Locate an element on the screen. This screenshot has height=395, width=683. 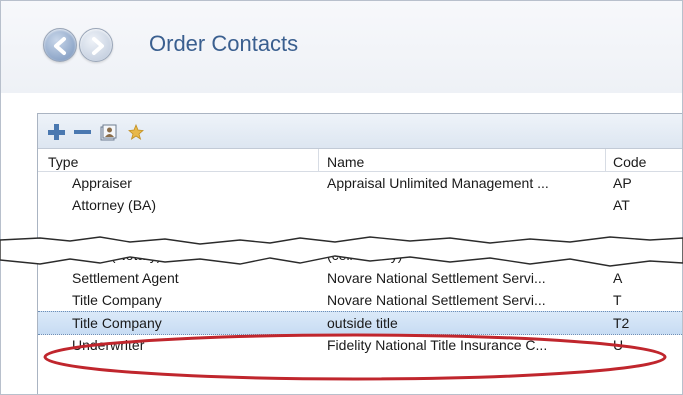
back-arrow-icon is located at coordinates (60, 46).